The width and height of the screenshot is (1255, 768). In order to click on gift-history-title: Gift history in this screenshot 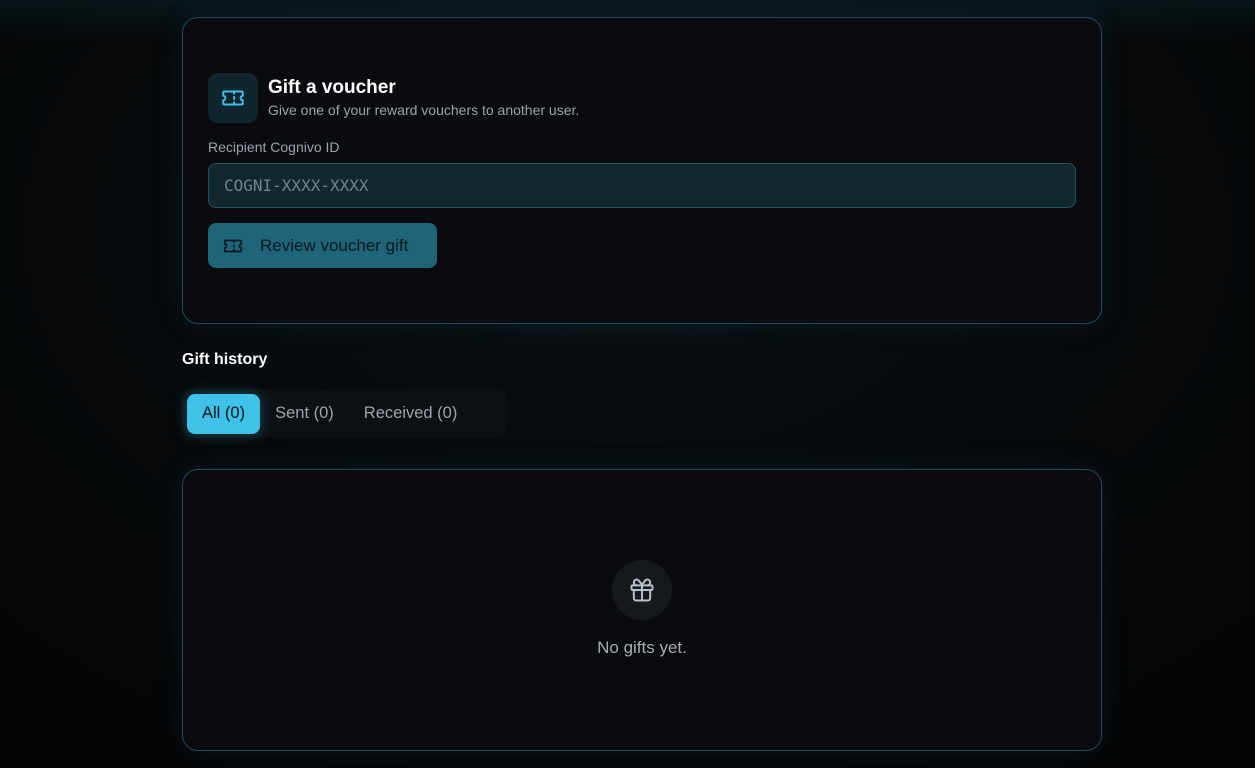, I will do `click(225, 359)`.